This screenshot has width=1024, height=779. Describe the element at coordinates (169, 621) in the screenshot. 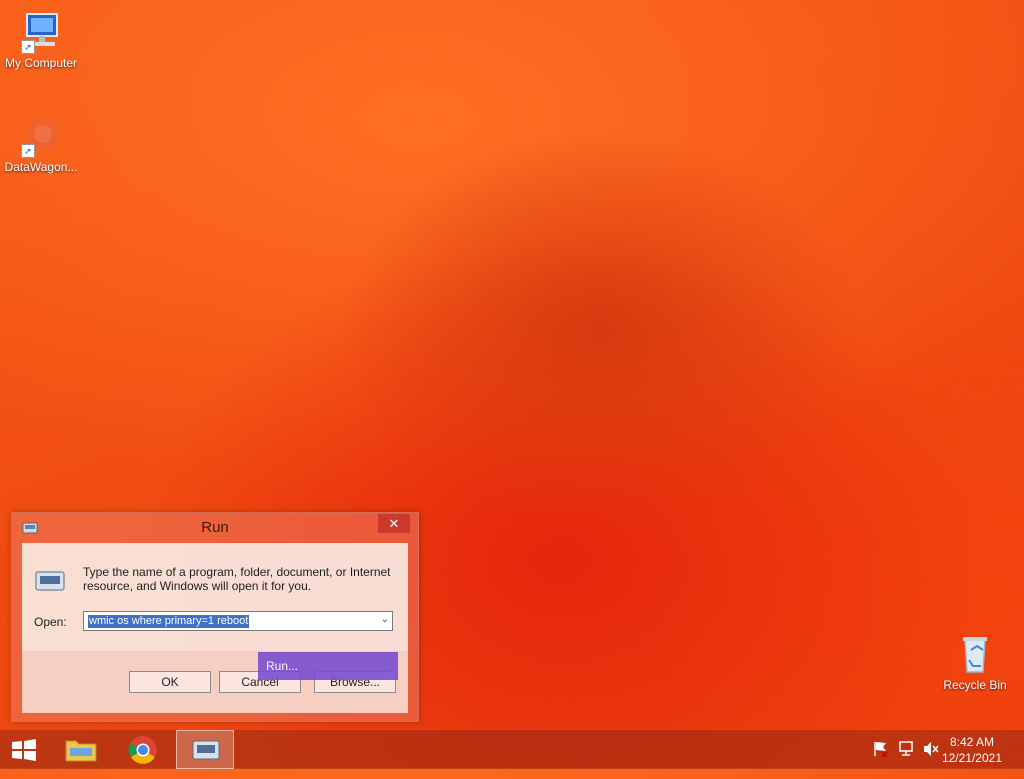

I see `open-input-value: wmic os where primary=1 reboot` at that location.